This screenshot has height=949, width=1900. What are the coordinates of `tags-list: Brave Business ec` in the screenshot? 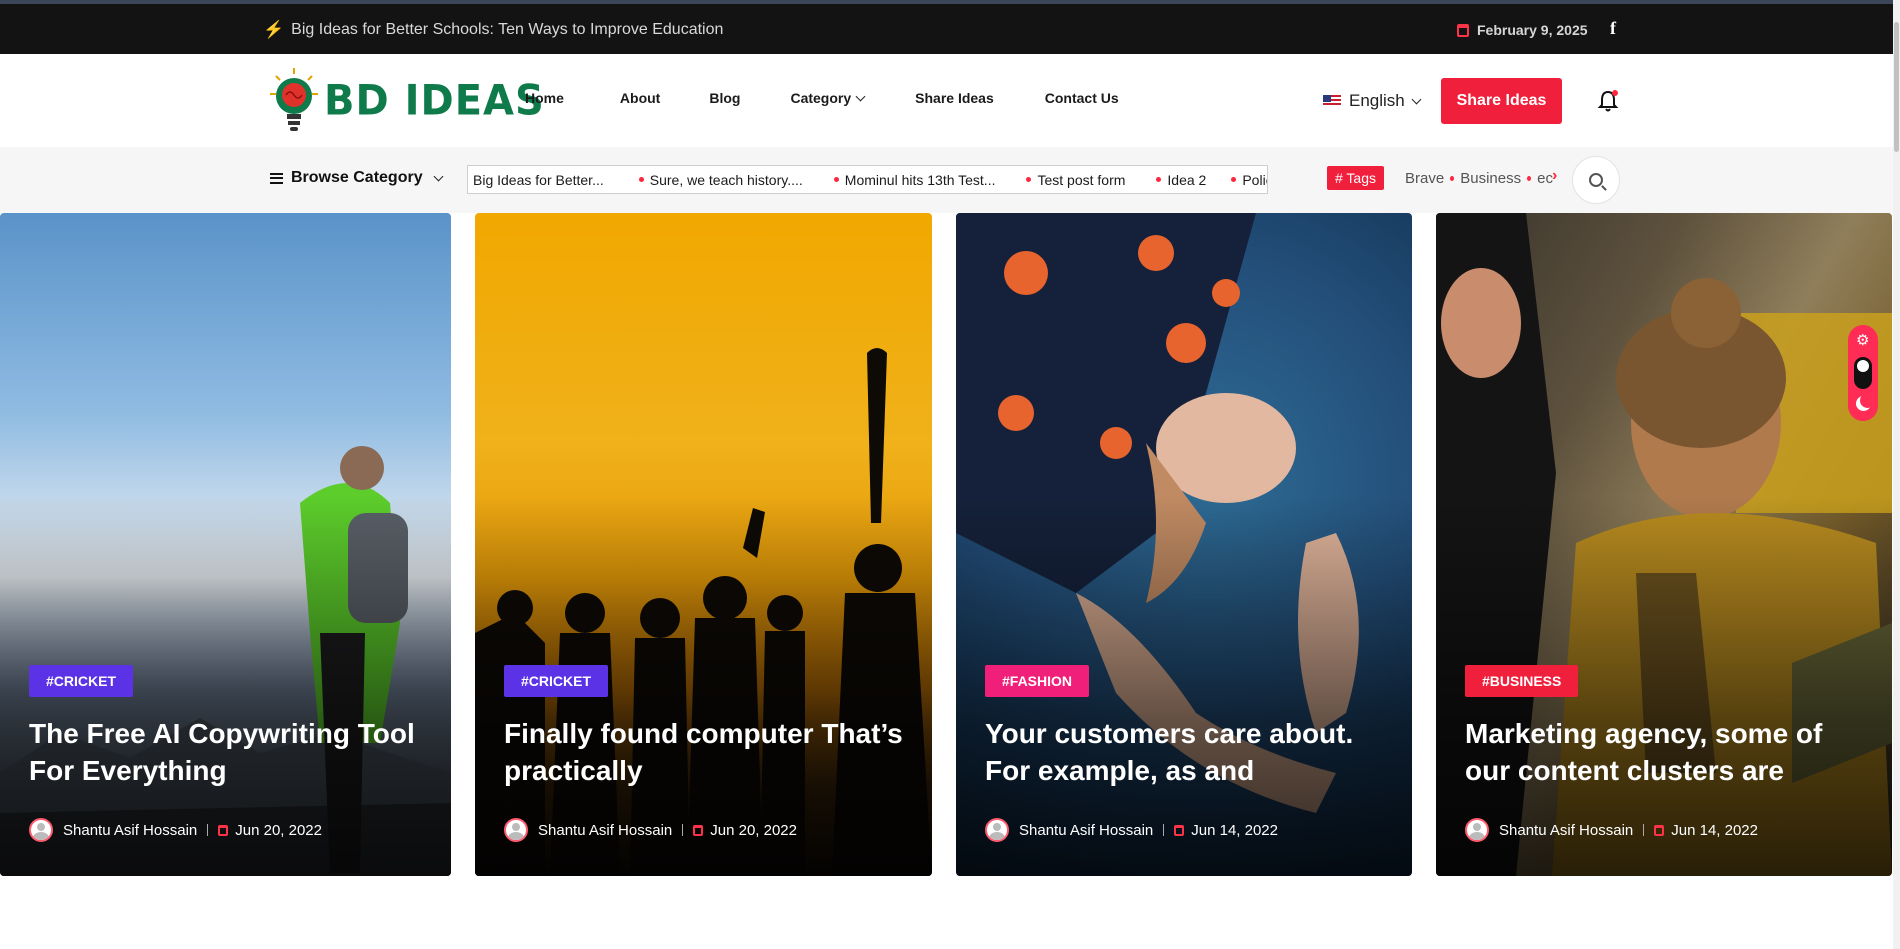 It's located at (1479, 178).